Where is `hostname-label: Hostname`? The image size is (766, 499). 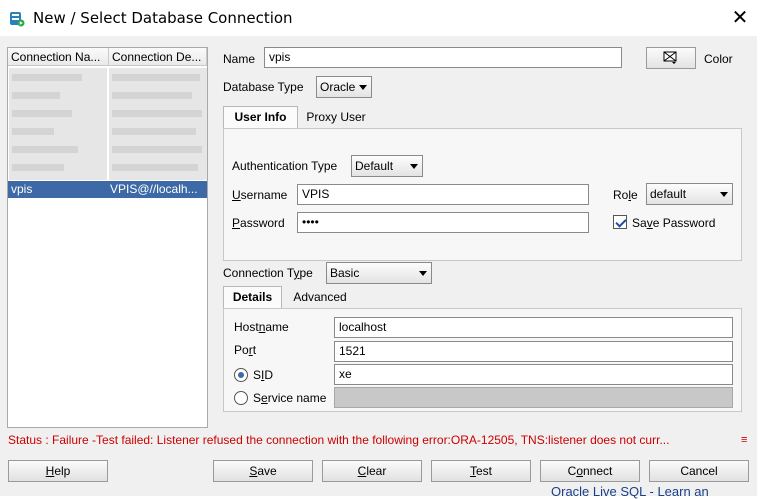 hostname-label: Hostname is located at coordinates (261, 327).